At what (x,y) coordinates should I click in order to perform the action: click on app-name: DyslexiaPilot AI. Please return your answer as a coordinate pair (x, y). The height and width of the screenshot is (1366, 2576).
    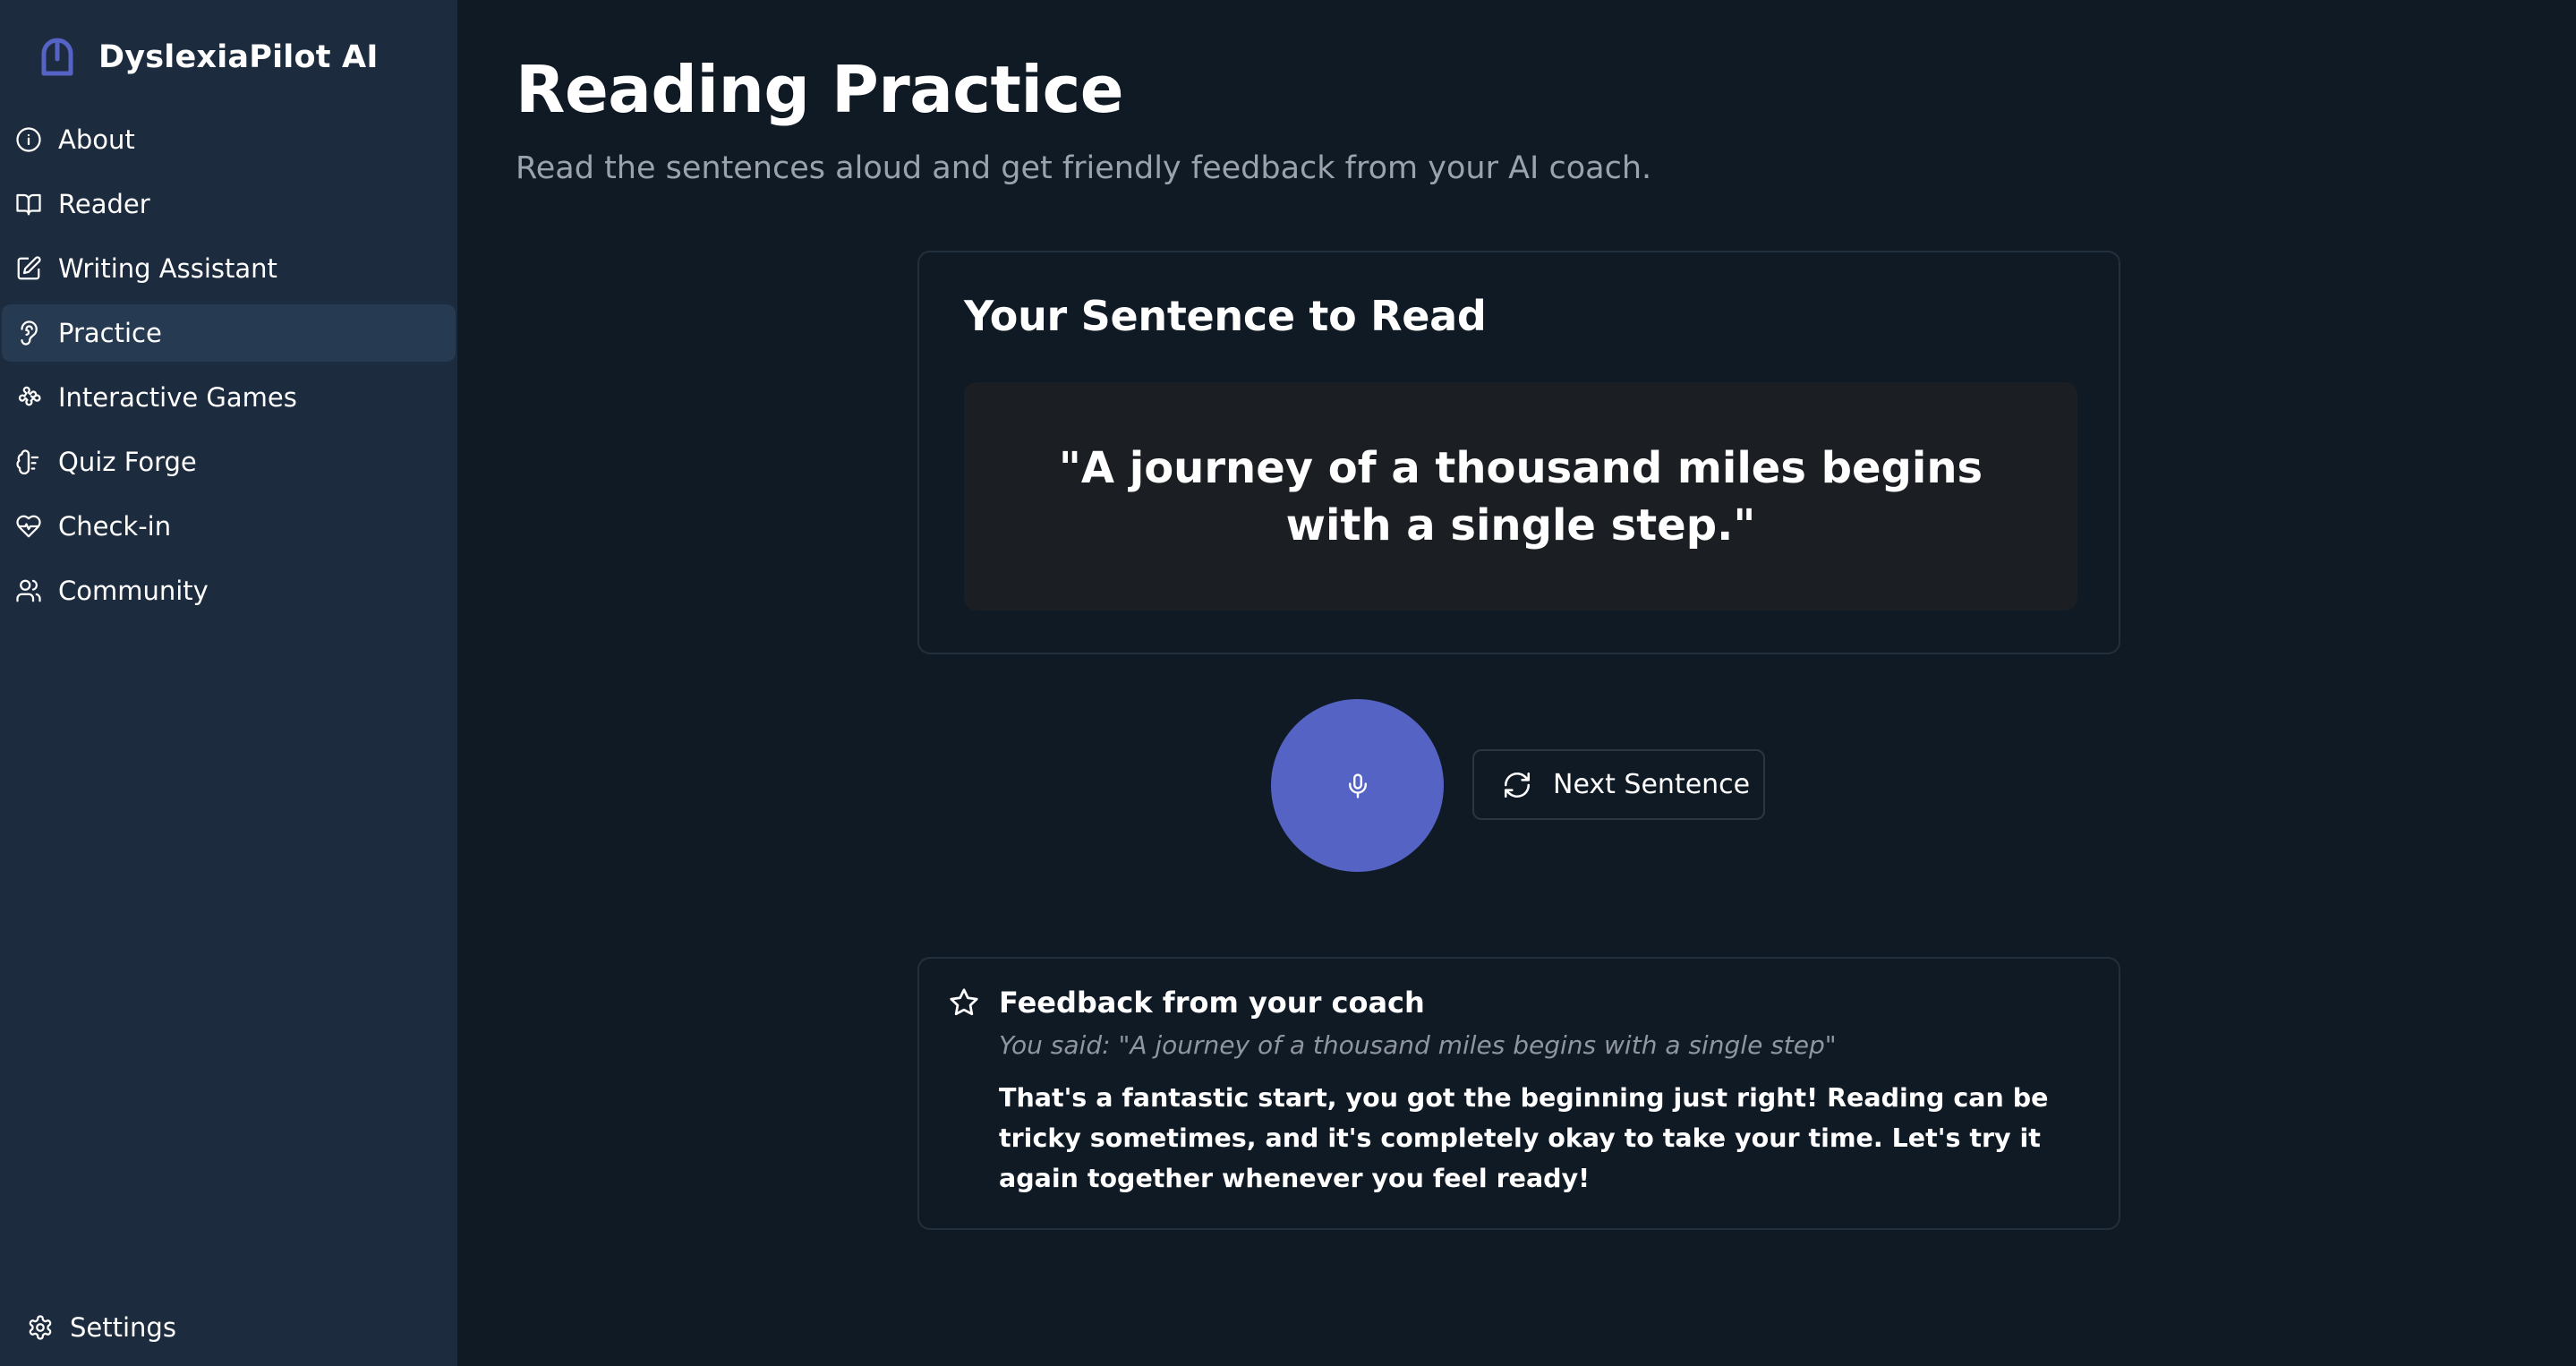
    Looking at the image, I should click on (238, 57).